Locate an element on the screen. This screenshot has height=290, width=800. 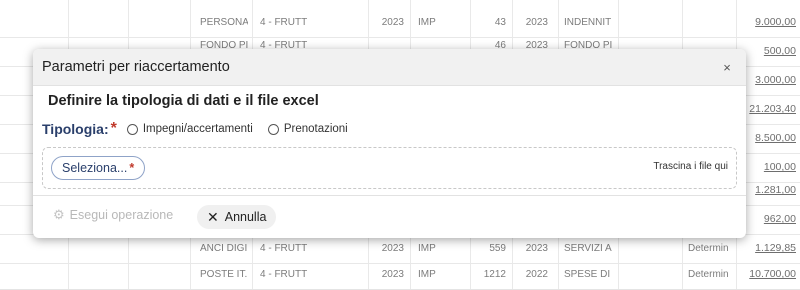
file-dropzone: Seleziona... * Trascina i file qui is located at coordinates (389, 168).